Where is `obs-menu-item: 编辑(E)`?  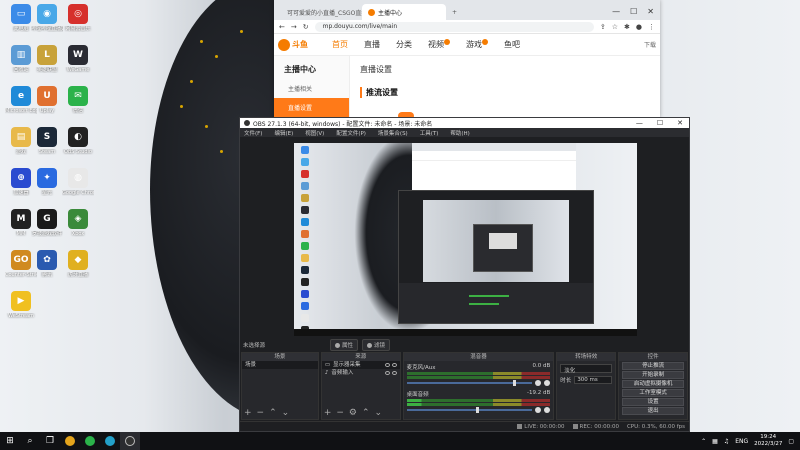 obs-menu-item: 编辑(E) is located at coordinates (283, 133).